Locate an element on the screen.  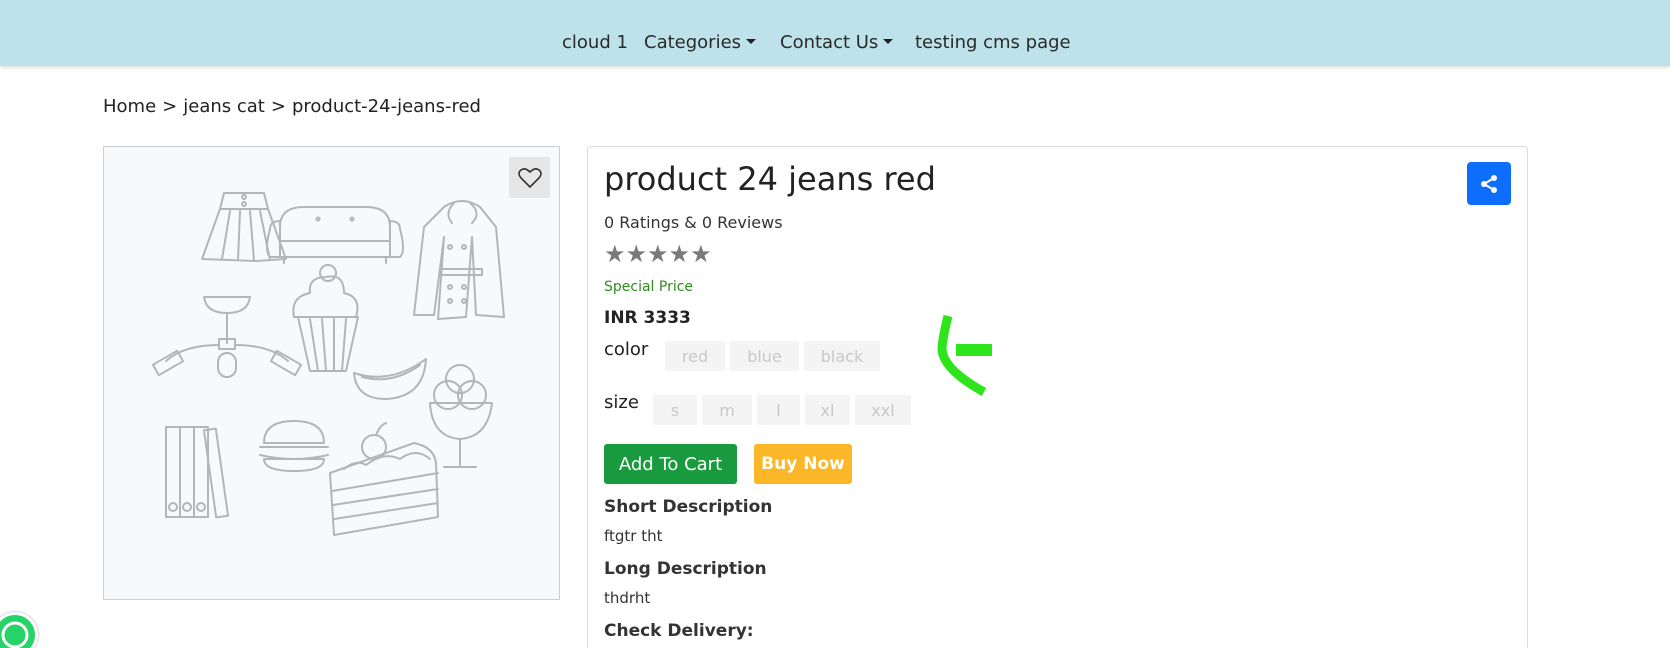
whatsapp-chat-button is located at coordinates (19, 630).